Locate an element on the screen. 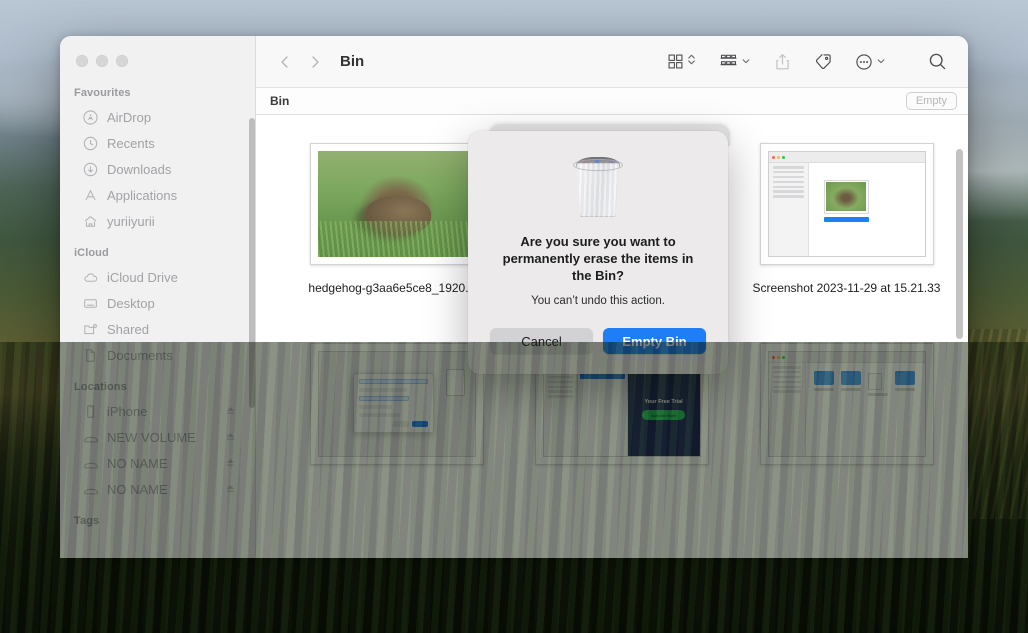  cancel-button: Cancel is located at coordinates (541, 341).